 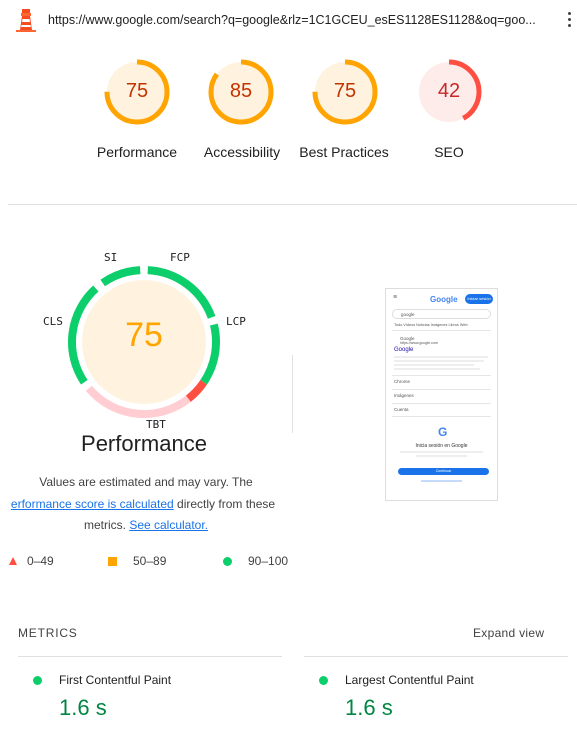 I want to click on performance-title: Performance, so click(x=144, y=443).